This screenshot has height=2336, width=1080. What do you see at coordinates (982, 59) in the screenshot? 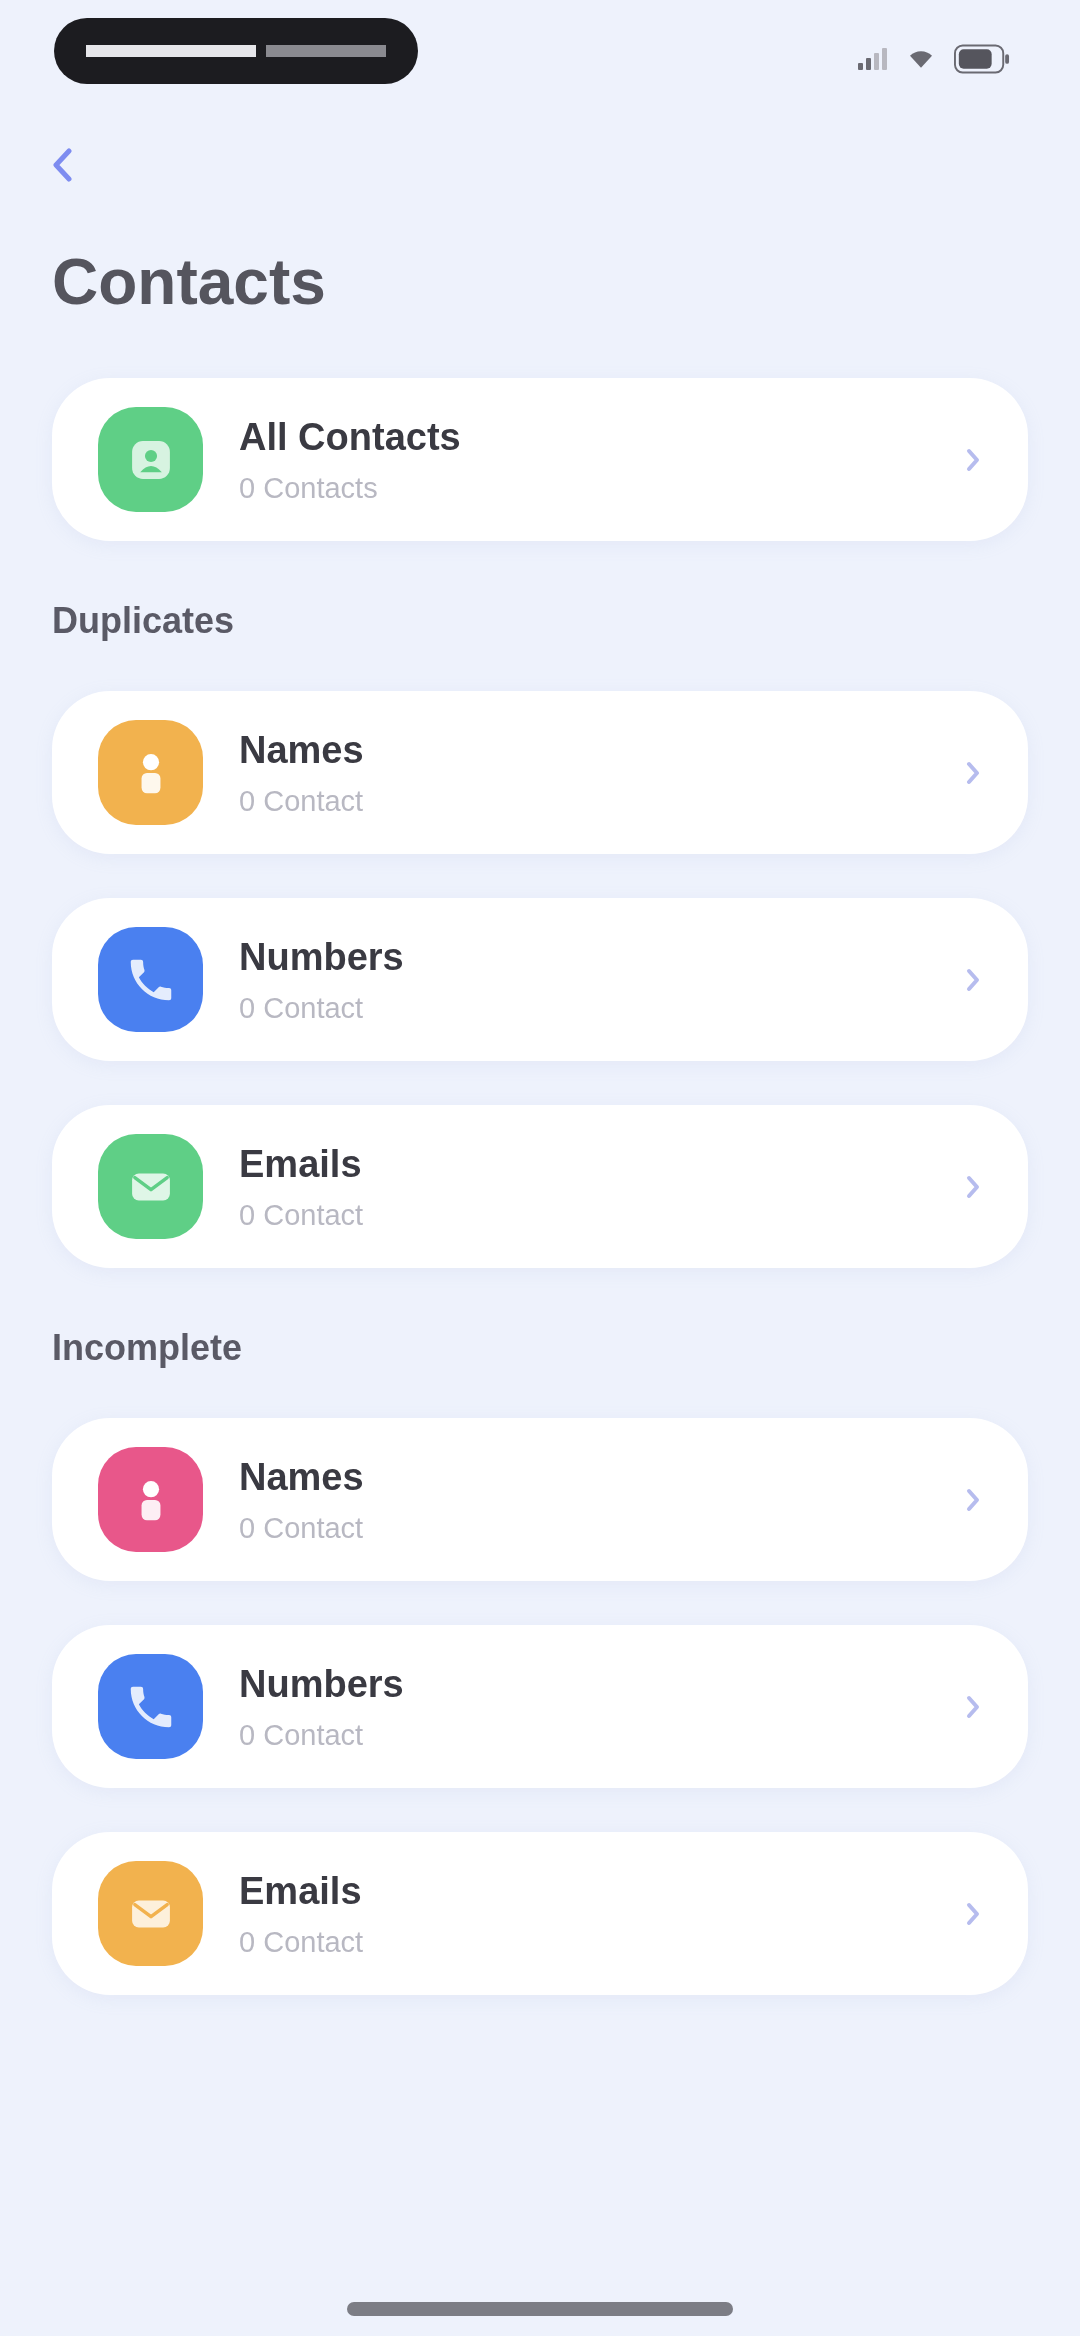
I see `battery-icon` at bounding box center [982, 59].